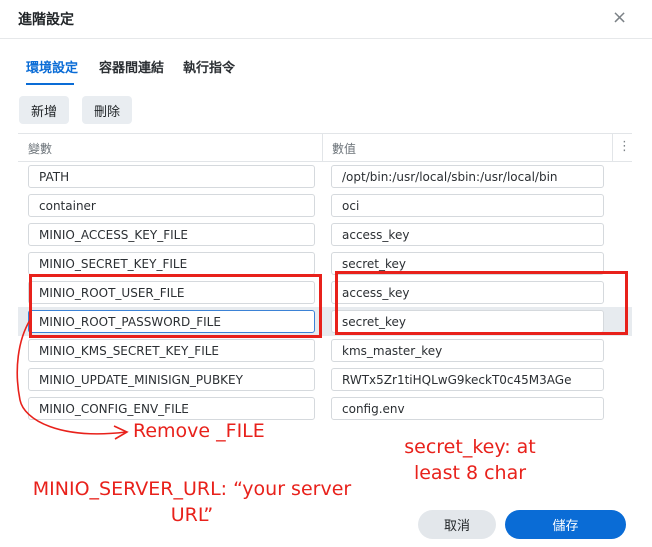 Image resolution: width=652 pixels, height=547 pixels. Describe the element at coordinates (46, 20) in the screenshot. I see `dialog-title: 進階設定` at that location.